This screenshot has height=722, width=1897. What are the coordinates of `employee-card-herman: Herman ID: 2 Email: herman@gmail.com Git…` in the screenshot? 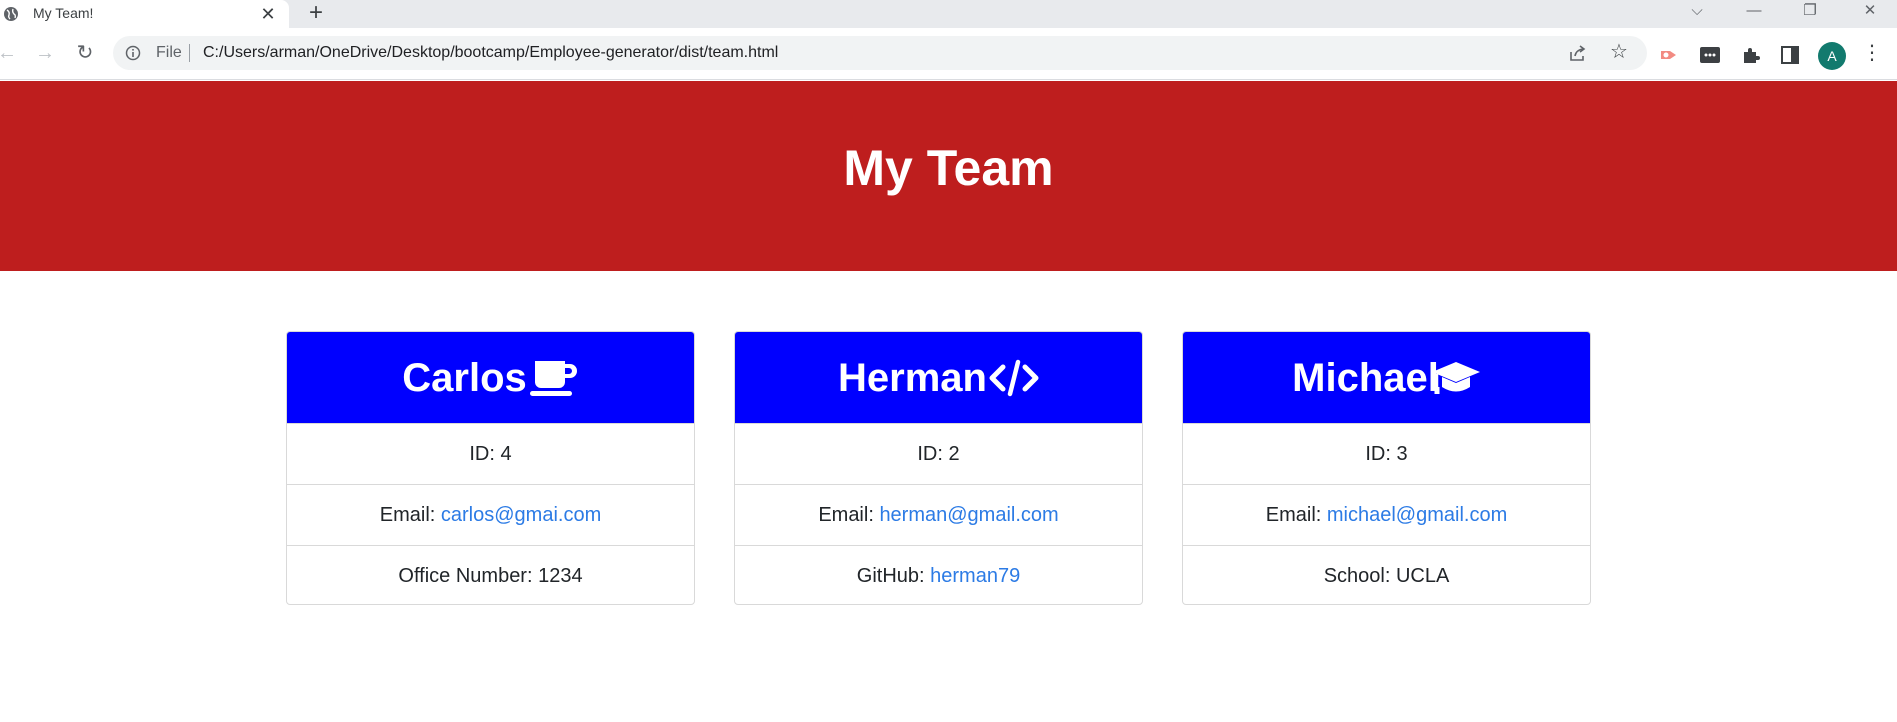 It's located at (938, 468).